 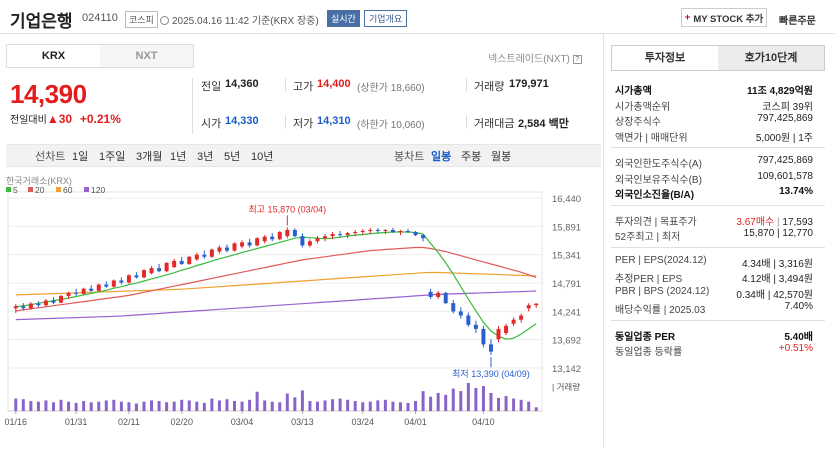 I want to click on tab-orderbook: 호가10단계, so click(x=771, y=58).